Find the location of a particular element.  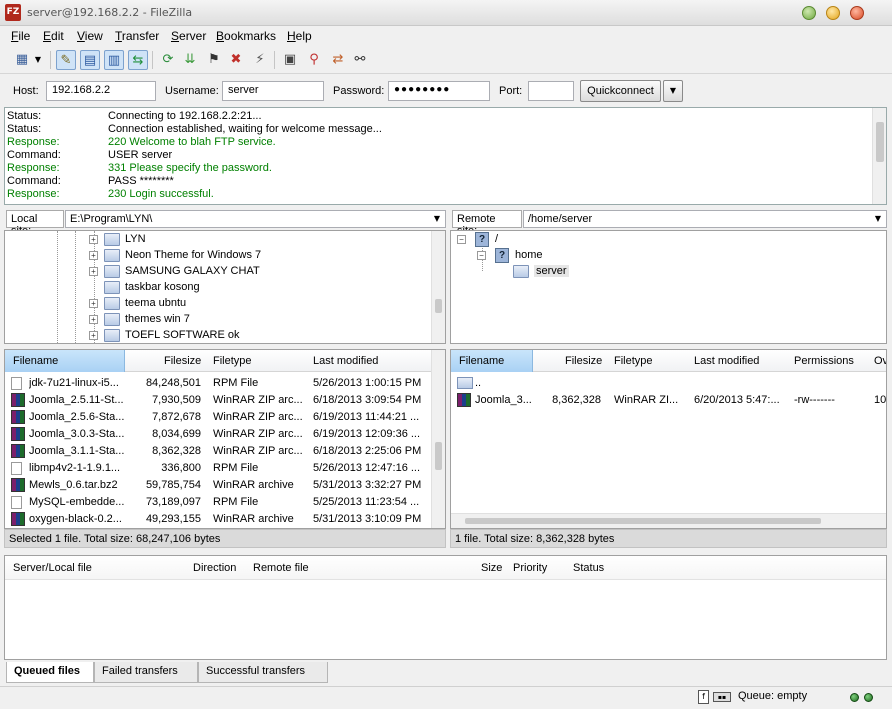

site-manager-icon: ▦ is located at coordinates (22, 60).